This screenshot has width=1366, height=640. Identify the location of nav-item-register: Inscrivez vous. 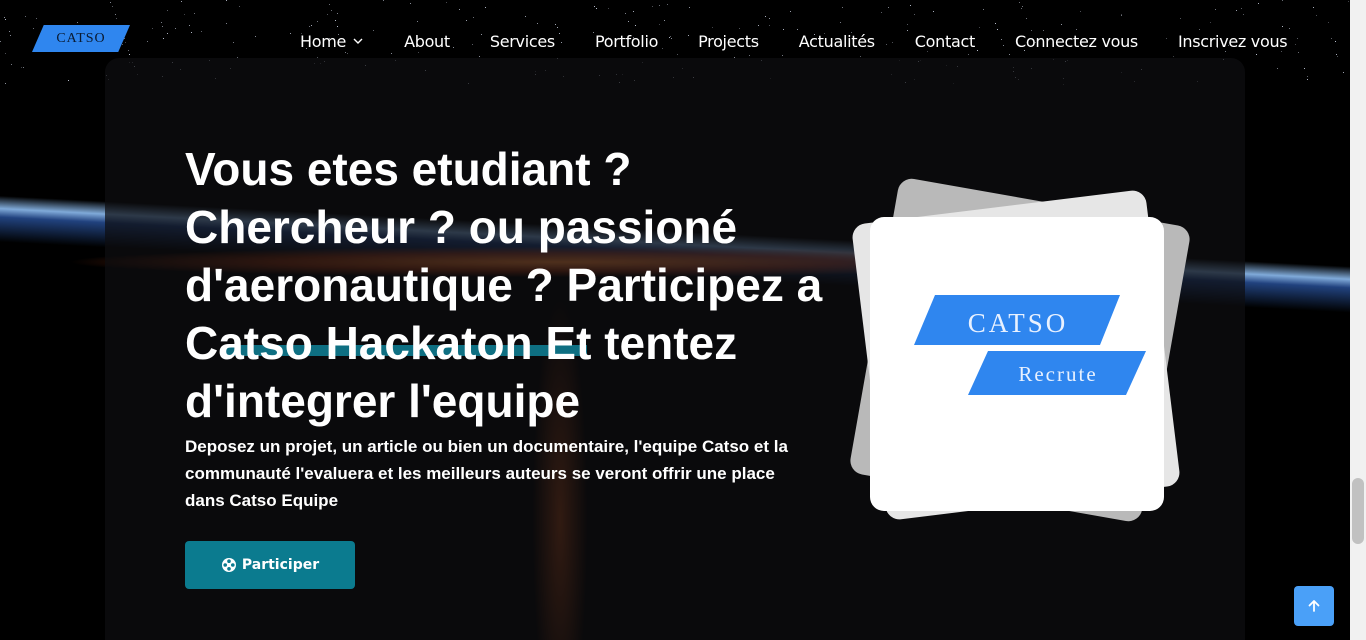
(1233, 41).